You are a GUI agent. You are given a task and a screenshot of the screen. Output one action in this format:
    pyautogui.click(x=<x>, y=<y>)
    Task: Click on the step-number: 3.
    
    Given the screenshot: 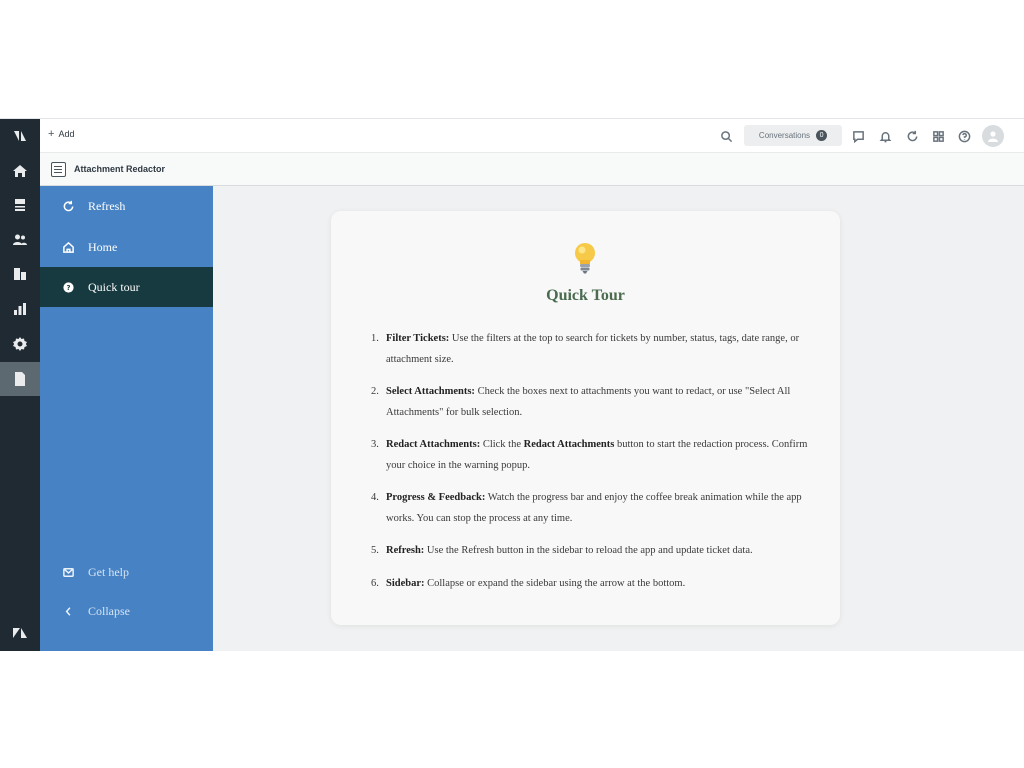 What is the action you would take?
    pyautogui.click(x=375, y=444)
    